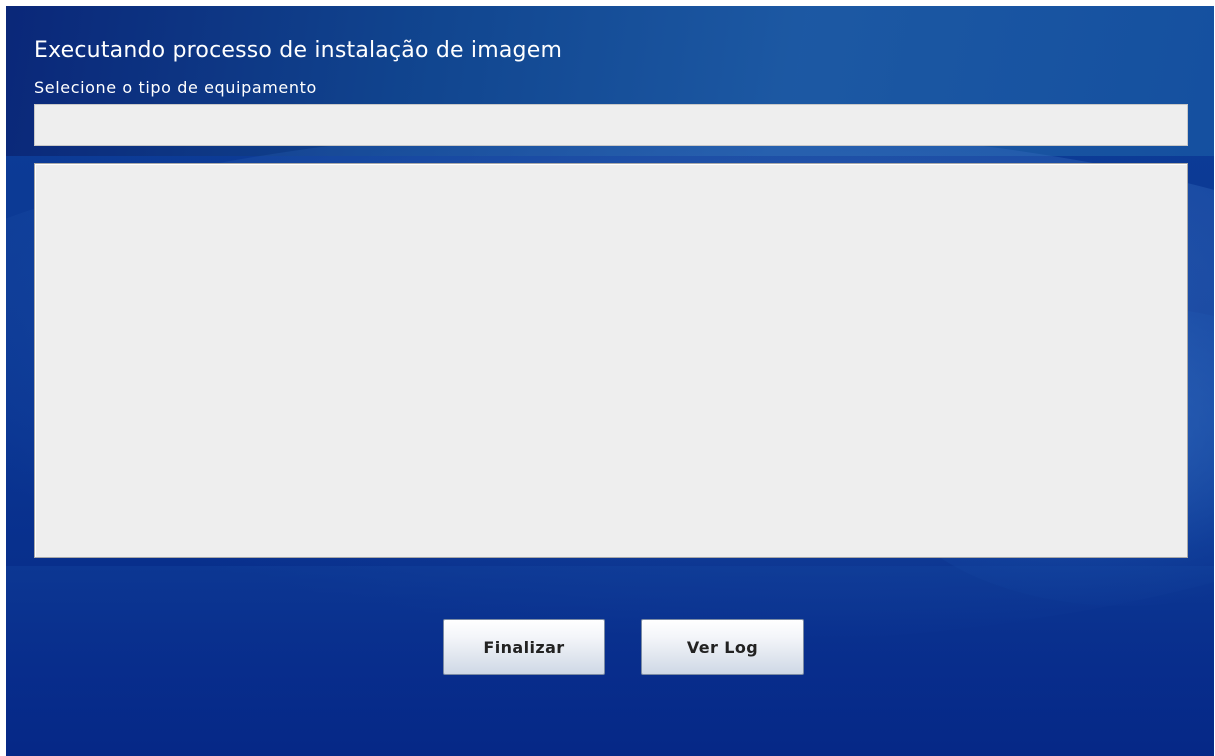 This screenshot has height=756, width=1215. What do you see at coordinates (175, 87) in the screenshot?
I see `equipment-type-label: Selecione o tipo de equipamento` at bounding box center [175, 87].